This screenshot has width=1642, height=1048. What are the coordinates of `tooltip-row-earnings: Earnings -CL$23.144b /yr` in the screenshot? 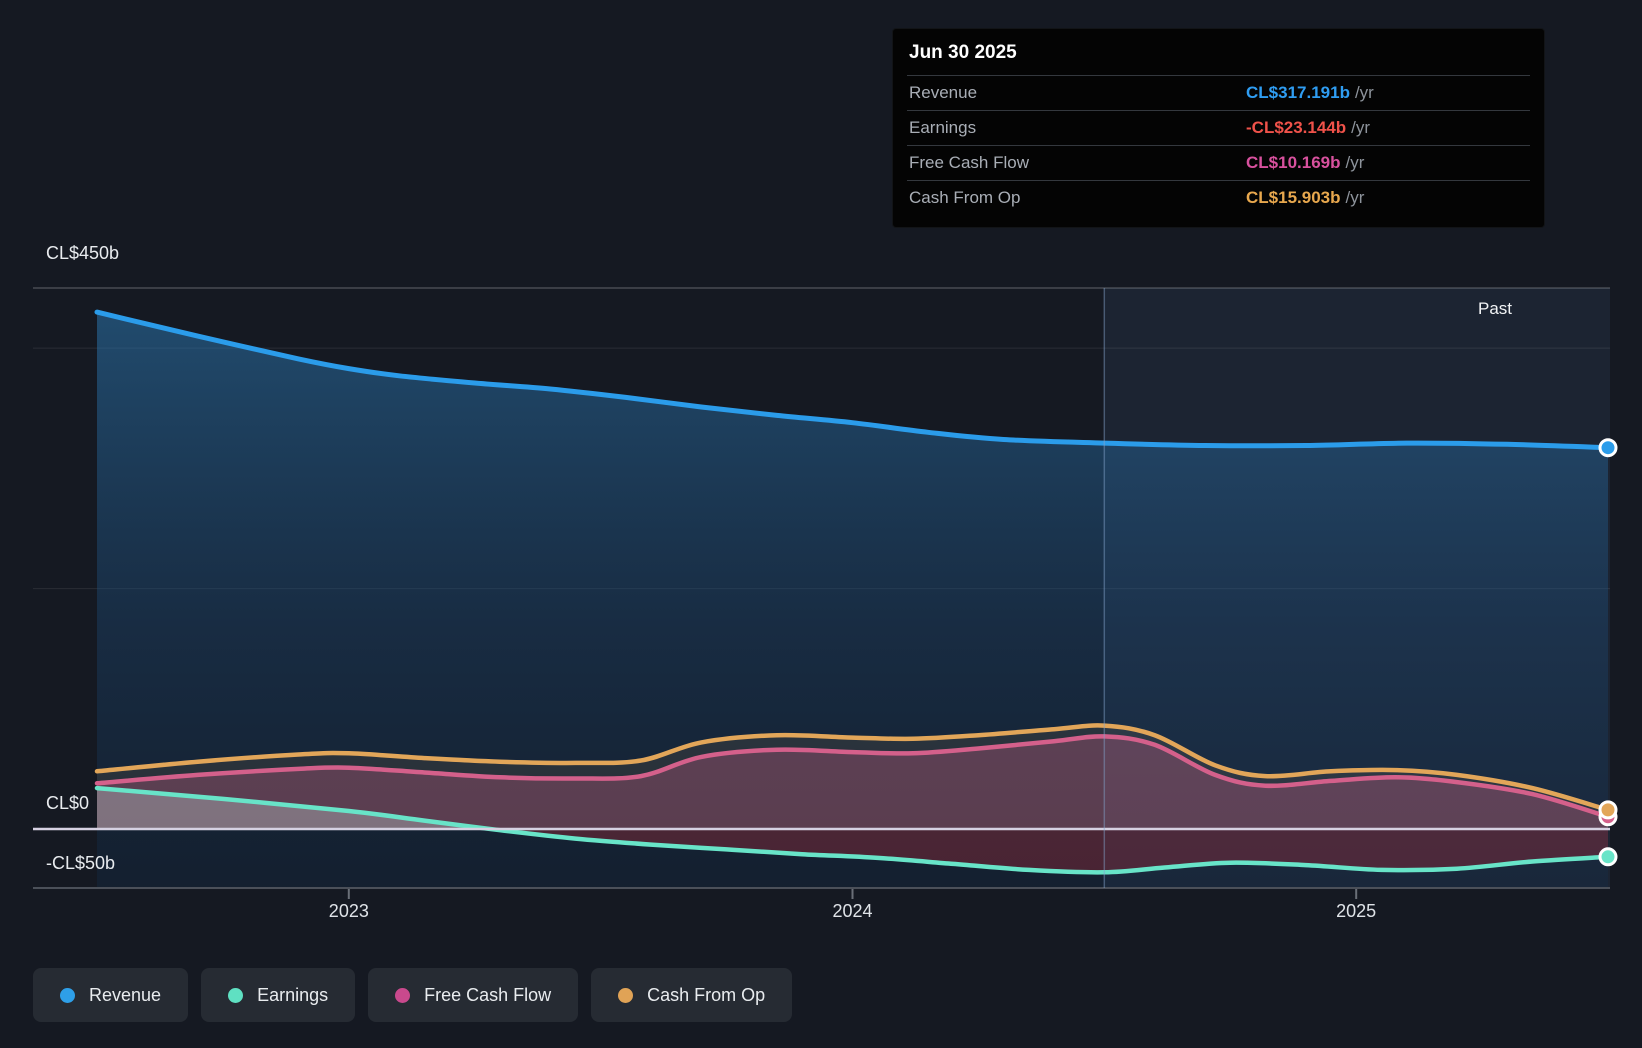 It's located at (1218, 127).